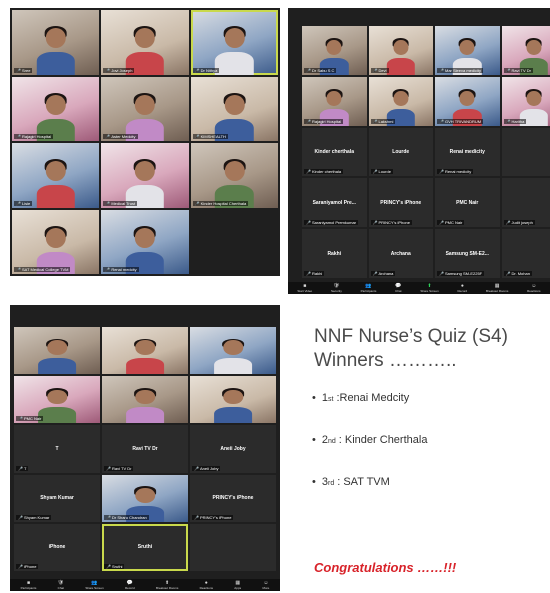  What do you see at coordinates (57, 449) in the screenshot?
I see `participant-tile: T 🎤T` at bounding box center [57, 449].